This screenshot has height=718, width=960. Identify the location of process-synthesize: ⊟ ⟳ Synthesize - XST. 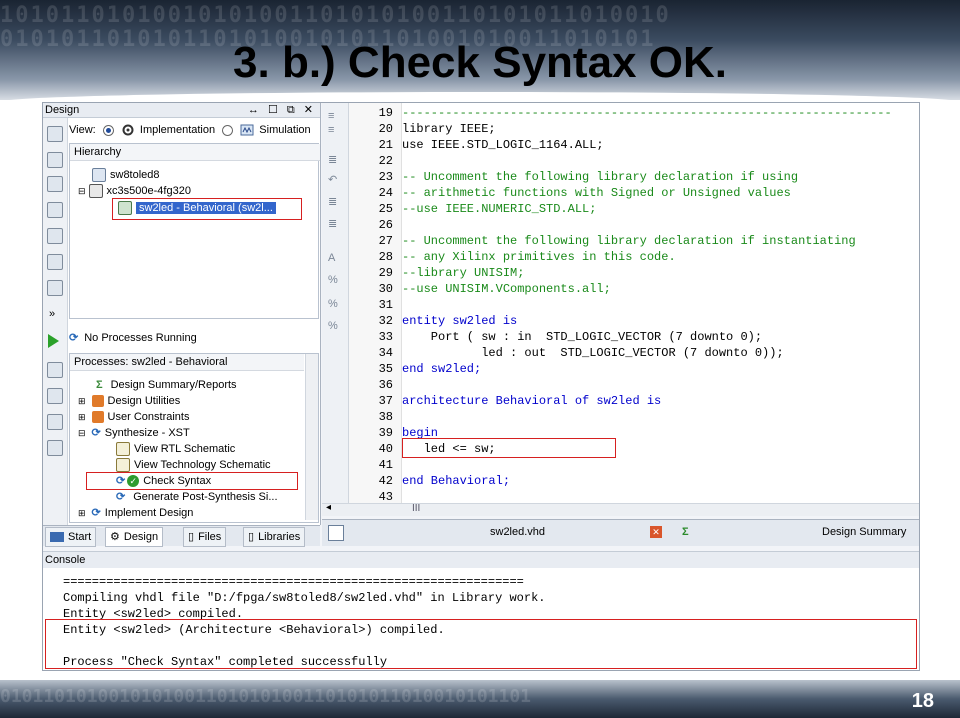
(134, 433).